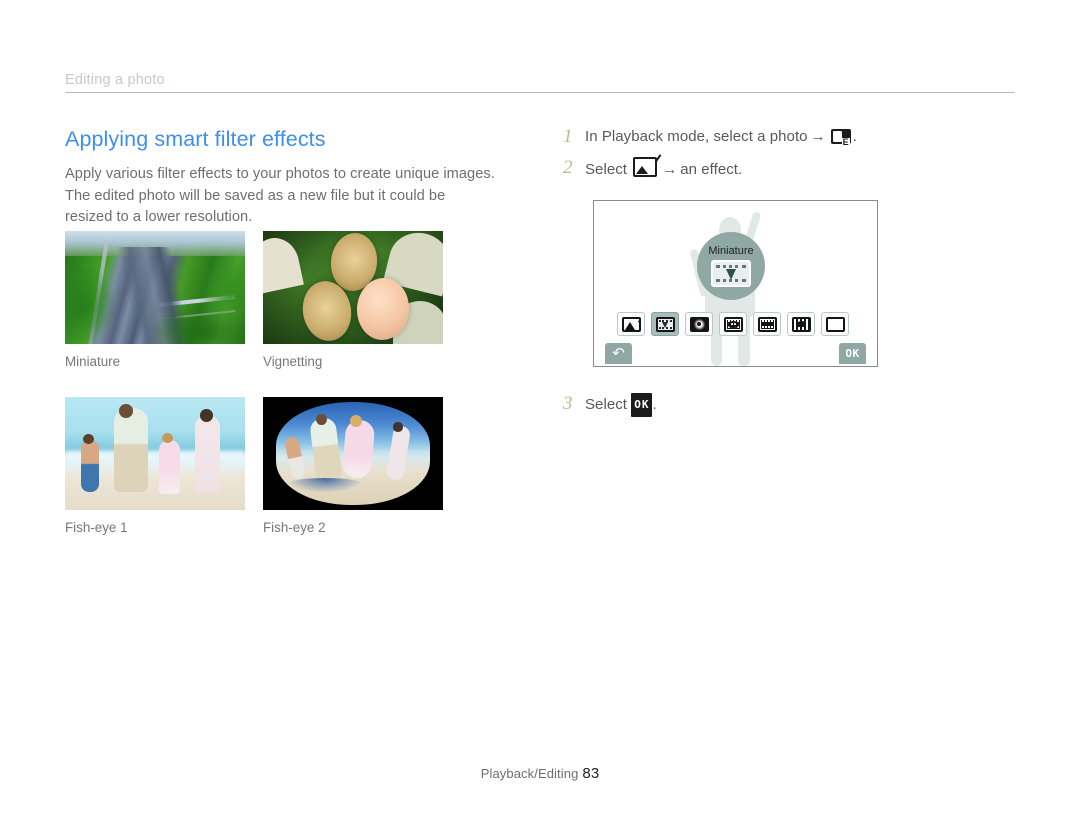 This screenshot has width=1080, height=815. Describe the element at coordinates (529, 773) in the screenshot. I see `footer-section-label: Playback/Editing` at that location.